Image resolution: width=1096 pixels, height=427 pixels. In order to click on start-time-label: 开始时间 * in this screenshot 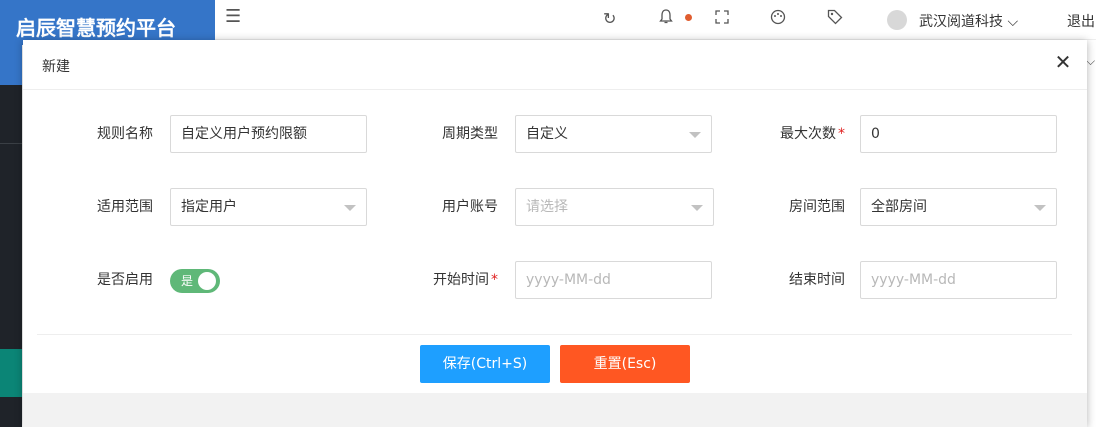, I will do `click(465, 280)`.